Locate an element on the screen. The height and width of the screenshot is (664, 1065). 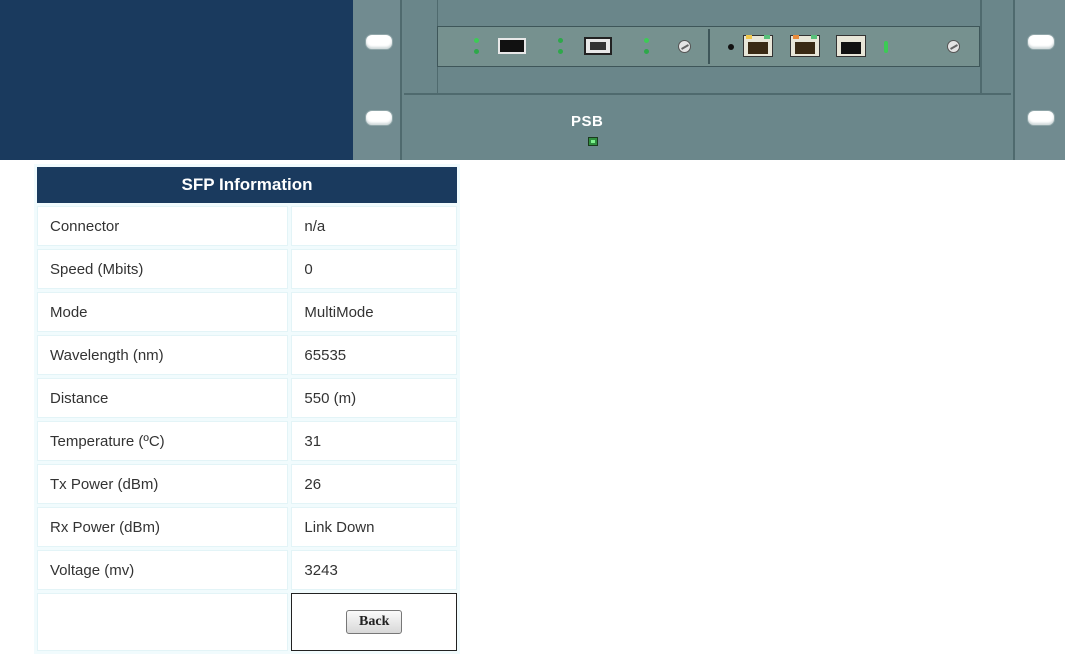
slot-rail-right is located at coordinates (981, 47).